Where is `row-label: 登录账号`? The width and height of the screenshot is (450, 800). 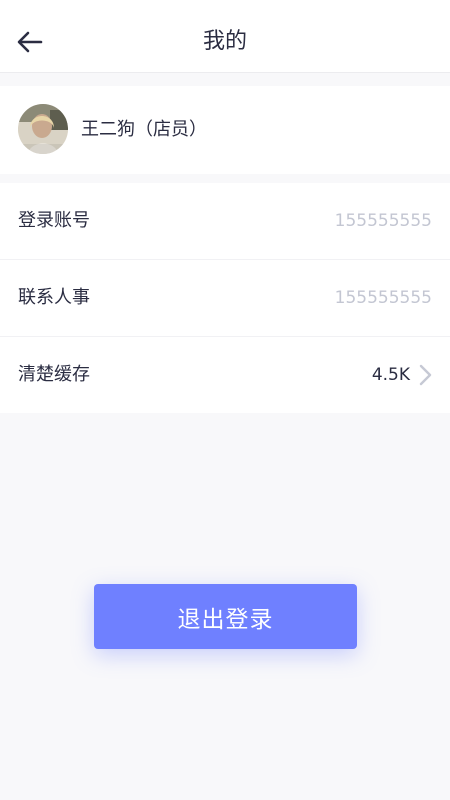 row-label: 登录账号 is located at coordinates (54, 220).